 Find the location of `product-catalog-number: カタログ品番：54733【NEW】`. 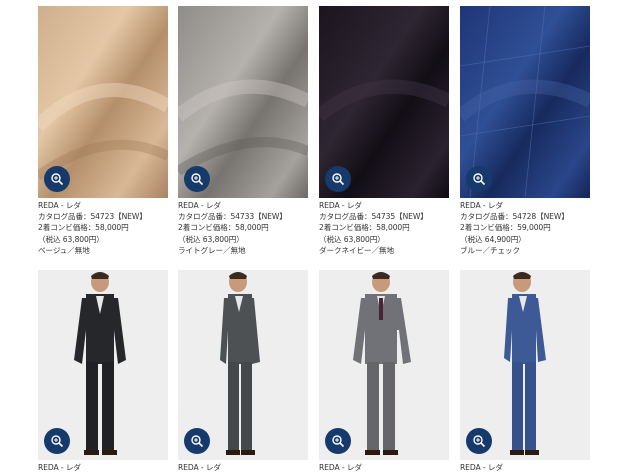

product-catalog-number: カタログ品番：54733【NEW】 is located at coordinates (232, 217).